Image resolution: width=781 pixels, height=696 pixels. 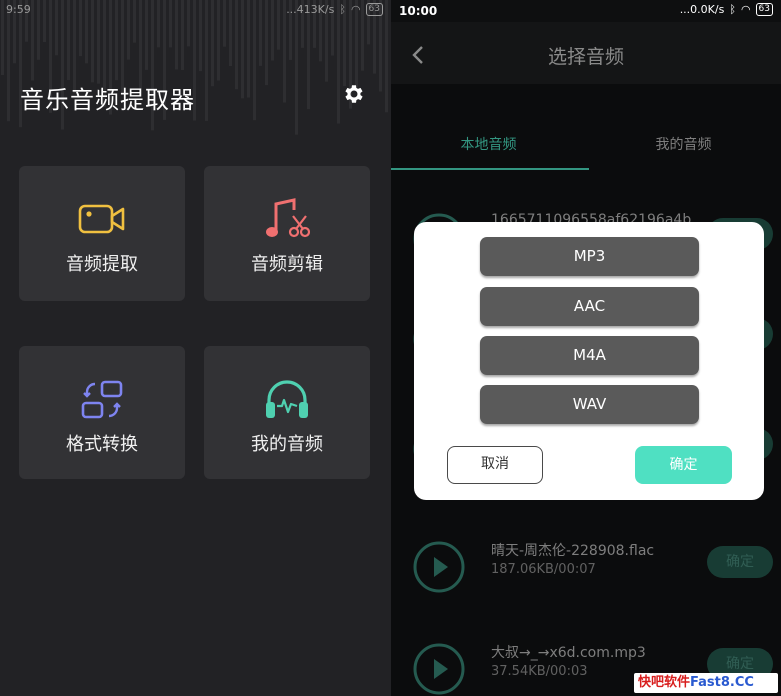 I want to click on settings-gear-icon, so click(x=354, y=94).